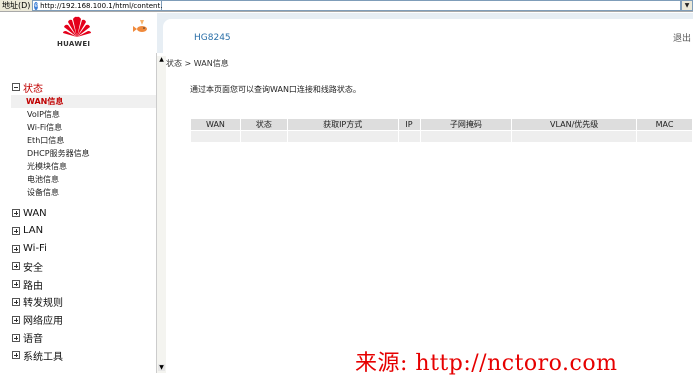  I want to click on logout-link: 退出, so click(682, 37).